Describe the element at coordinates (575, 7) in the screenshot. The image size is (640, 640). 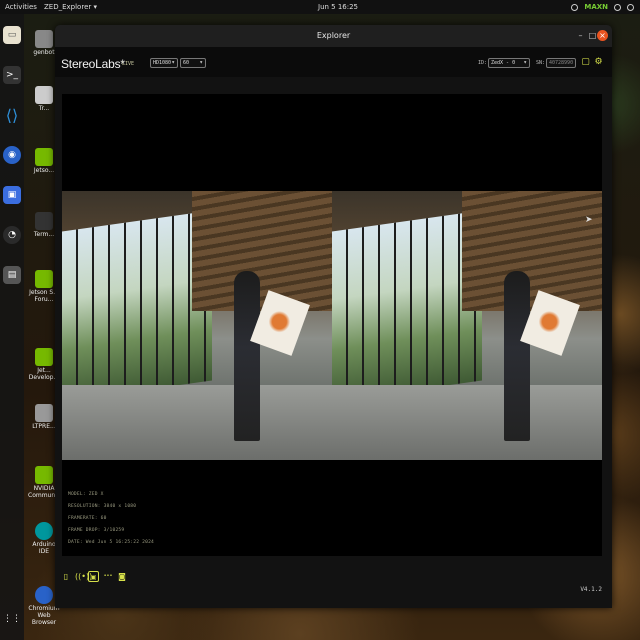
I see `network-icon` at that location.